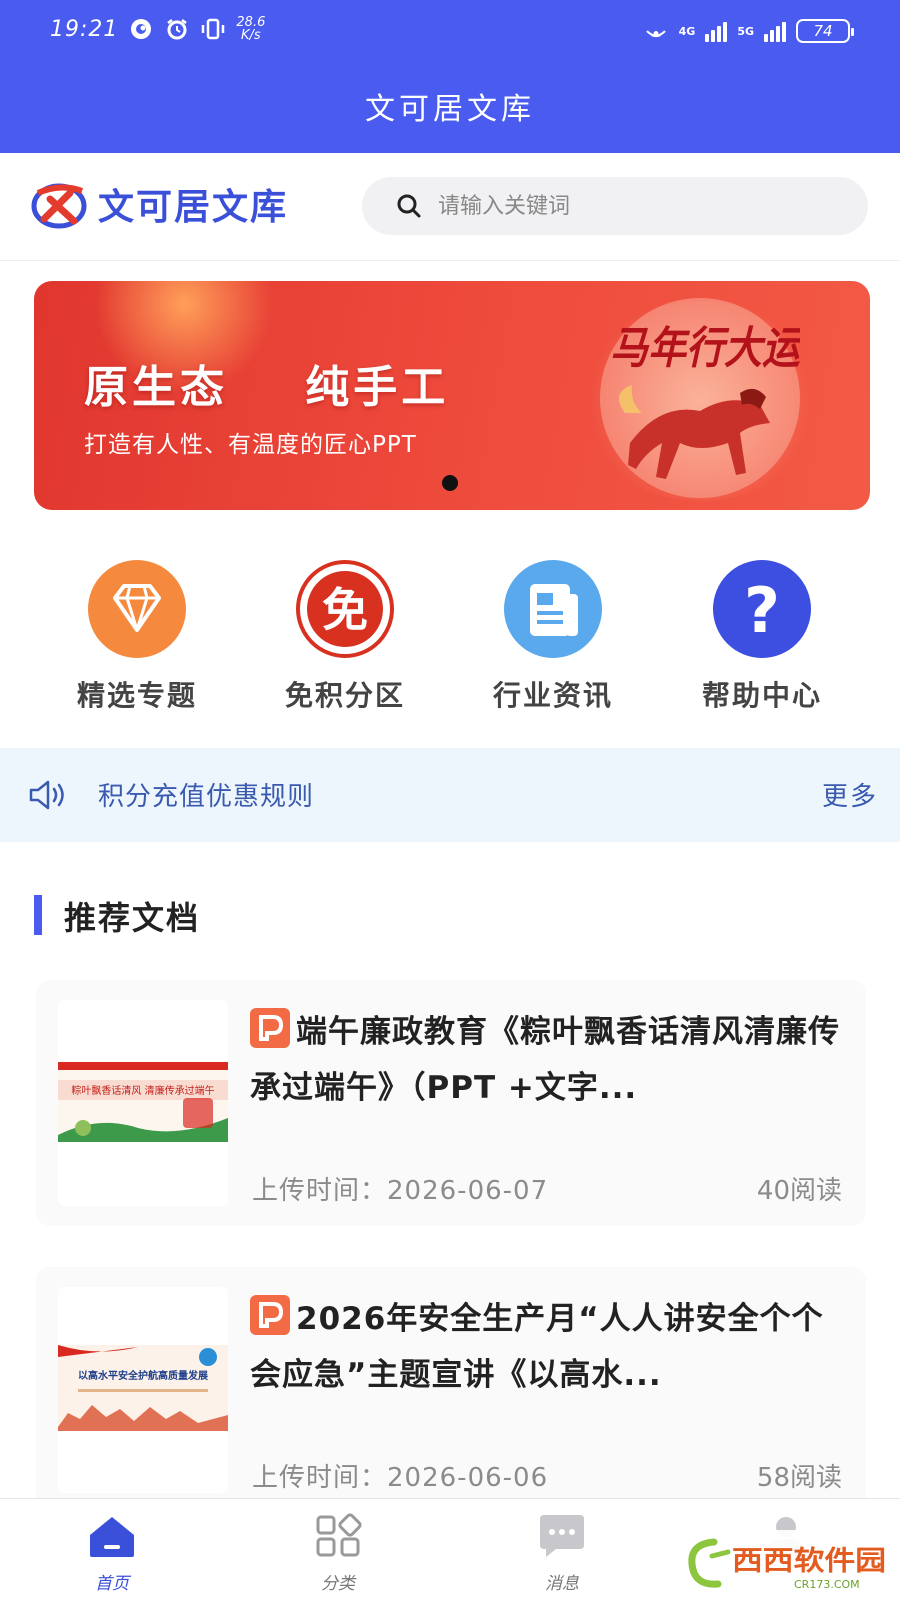  I want to click on horse-artwork: 马年行大运, so click(700, 398).